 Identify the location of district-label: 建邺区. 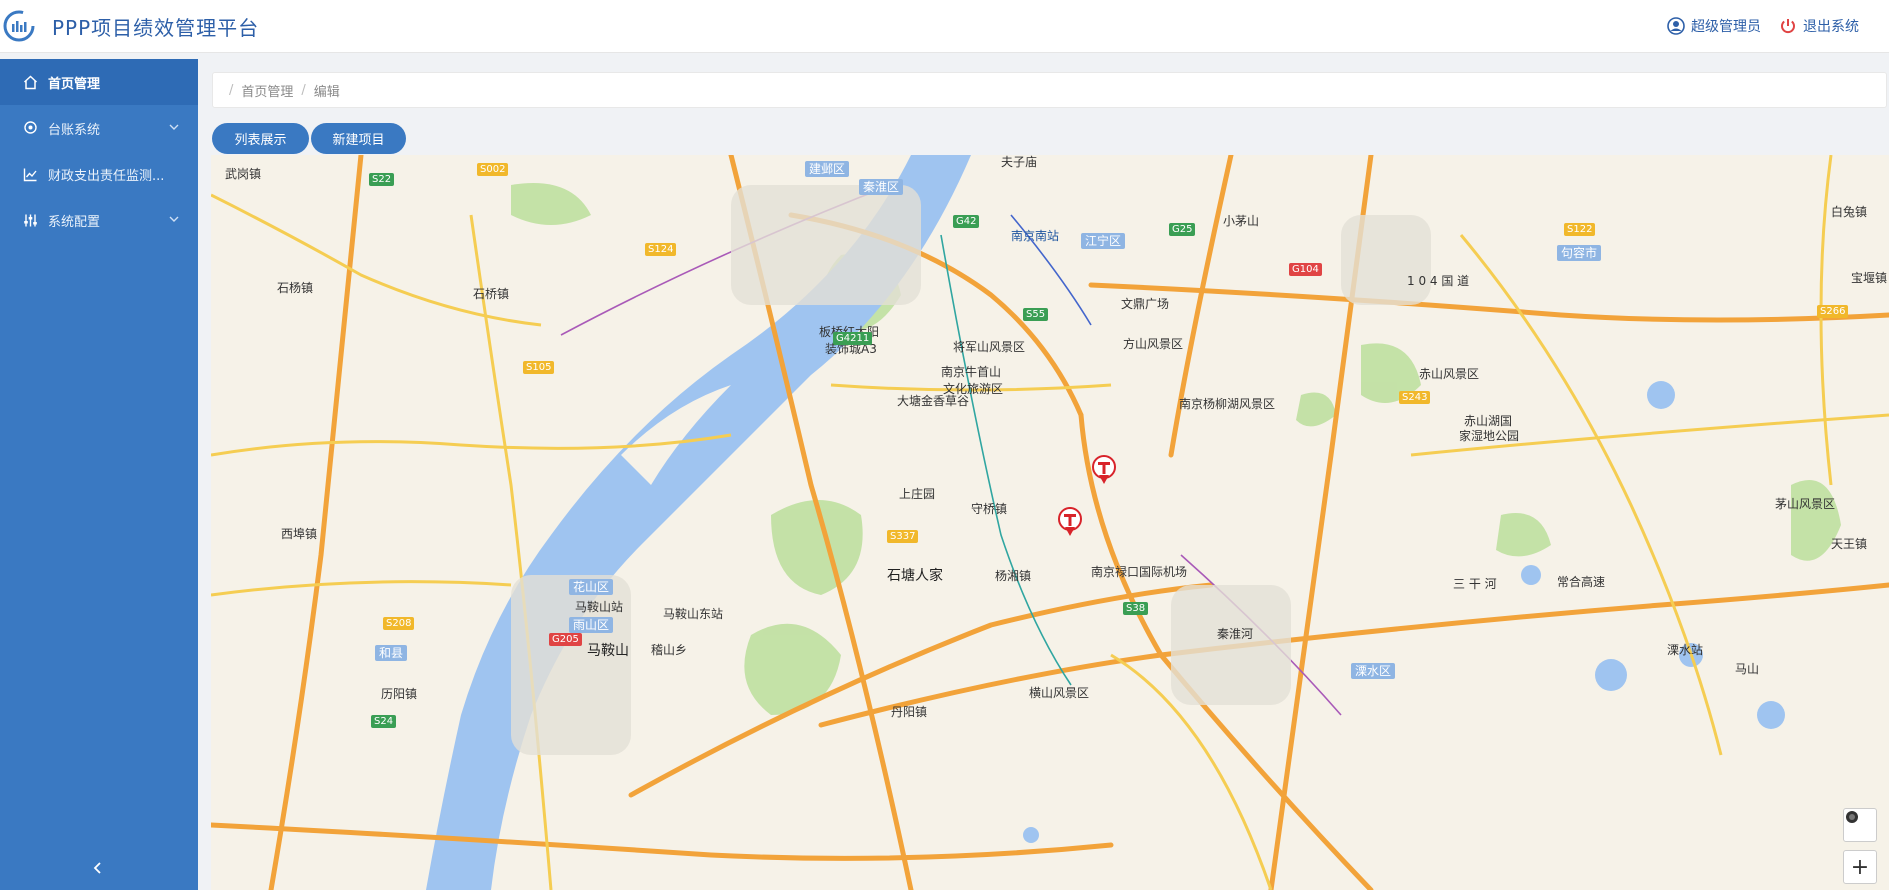
(827, 169).